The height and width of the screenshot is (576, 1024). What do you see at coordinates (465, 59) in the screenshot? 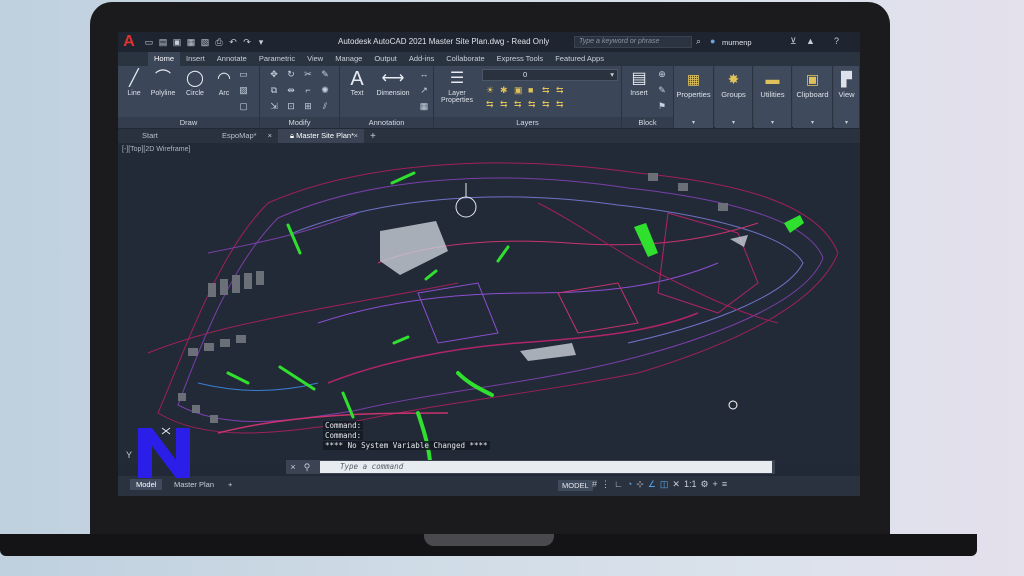
I see `tab-collaborate: Collaborate` at bounding box center [465, 59].